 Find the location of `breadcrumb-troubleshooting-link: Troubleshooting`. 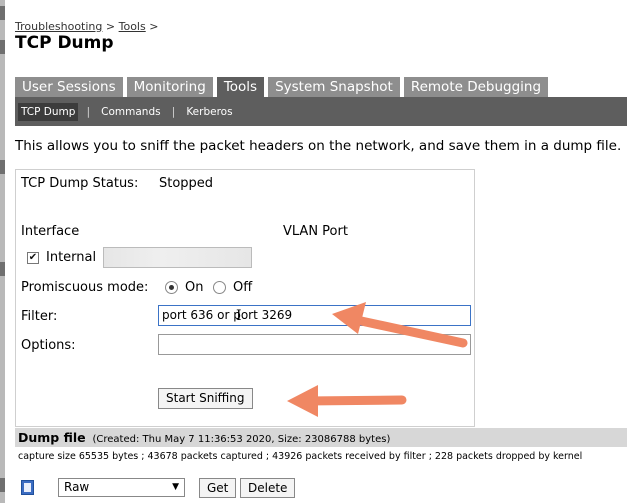

breadcrumb-troubleshooting-link: Troubleshooting is located at coordinates (58, 26).